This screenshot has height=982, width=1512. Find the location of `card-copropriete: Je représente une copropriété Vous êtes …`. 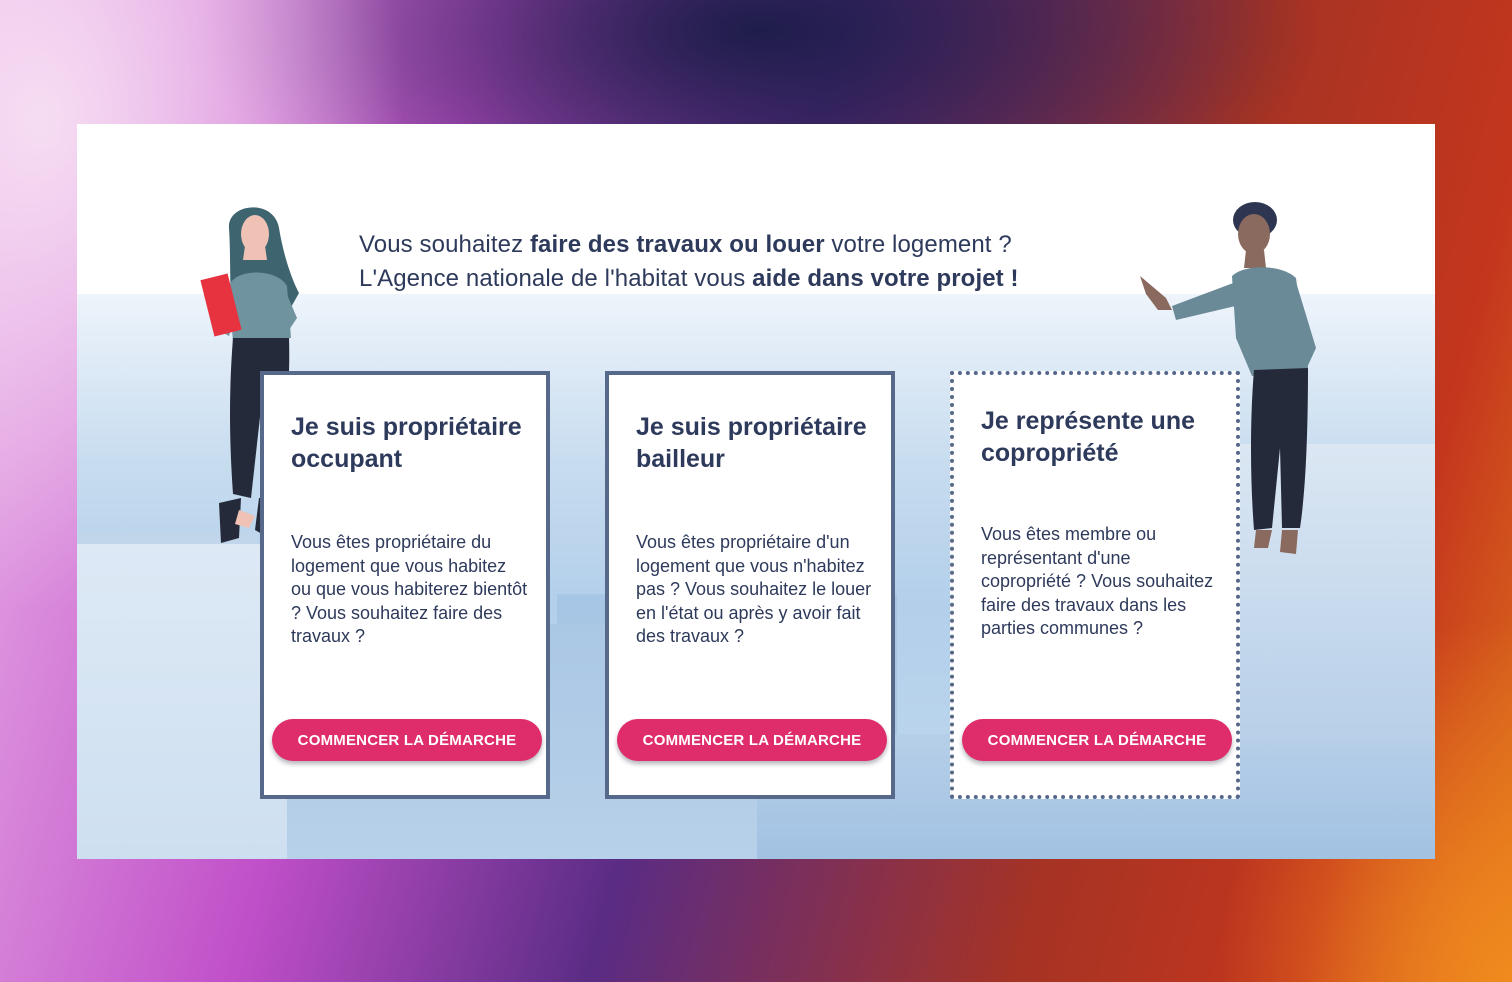

card-copropriete: Je représente une copropriété Vous êtes … is located at coordinates (1095, 585).